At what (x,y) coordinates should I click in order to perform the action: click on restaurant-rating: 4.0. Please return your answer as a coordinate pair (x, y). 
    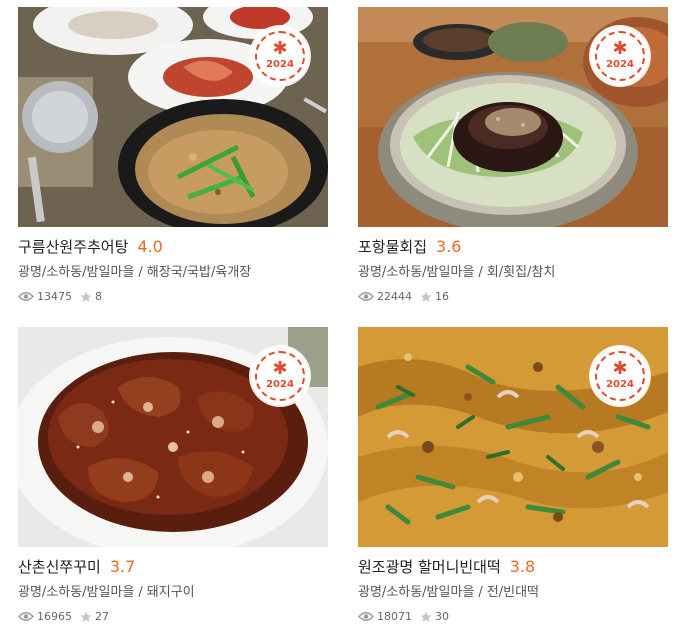
    Looking at the image, I should click on (150, 246).